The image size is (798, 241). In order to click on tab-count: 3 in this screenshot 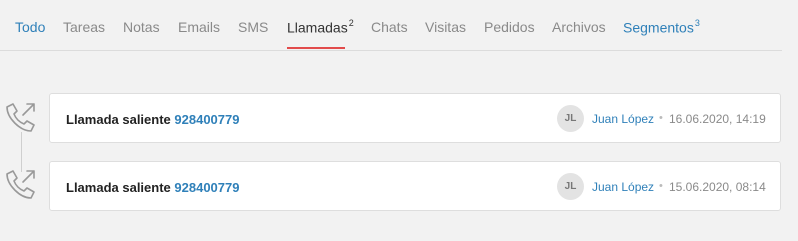, I will do `click(697, 23)`.